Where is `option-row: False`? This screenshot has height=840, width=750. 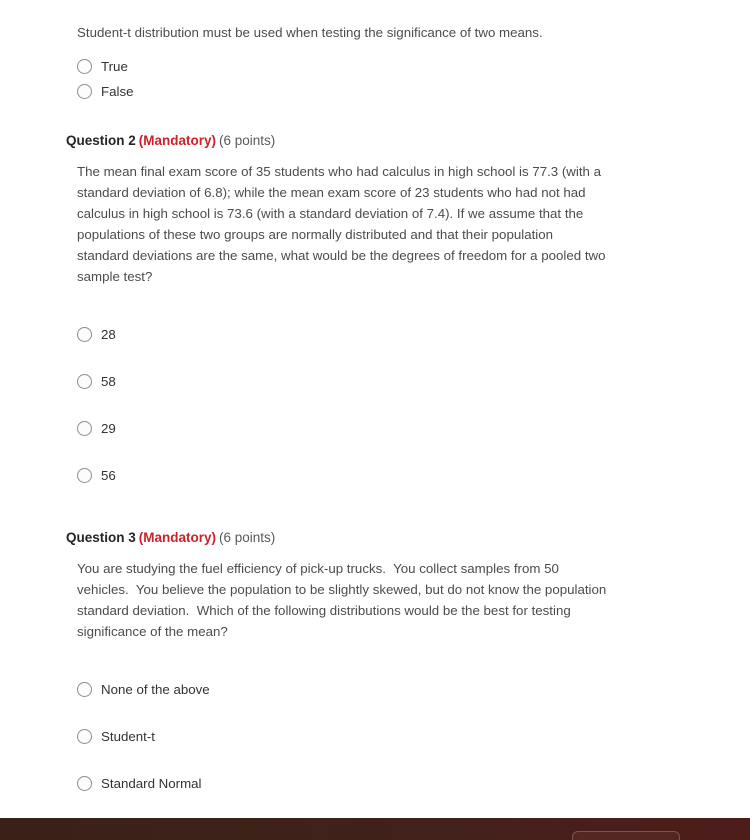 option-row: False is located at coordinates (398, 91).